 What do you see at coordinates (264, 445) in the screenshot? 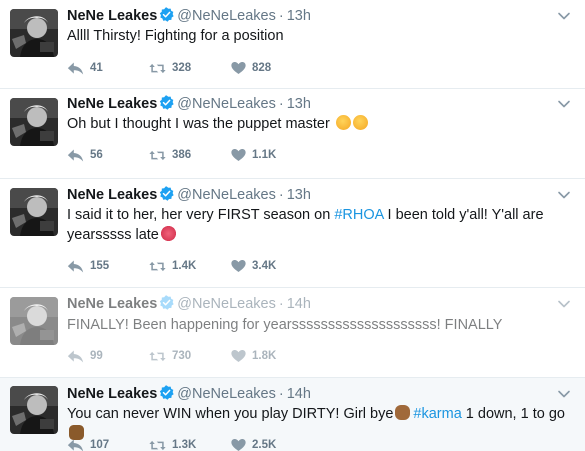
I see `like-count: 2.5K` at bounding box center [264, 445].